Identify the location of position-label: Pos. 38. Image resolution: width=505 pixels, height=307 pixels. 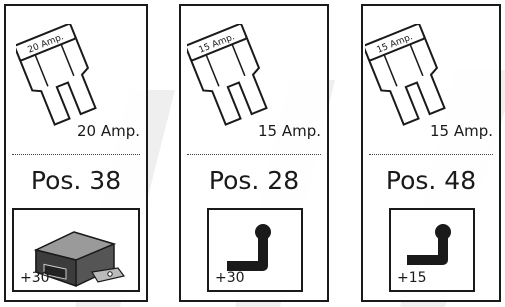
(76, 180).